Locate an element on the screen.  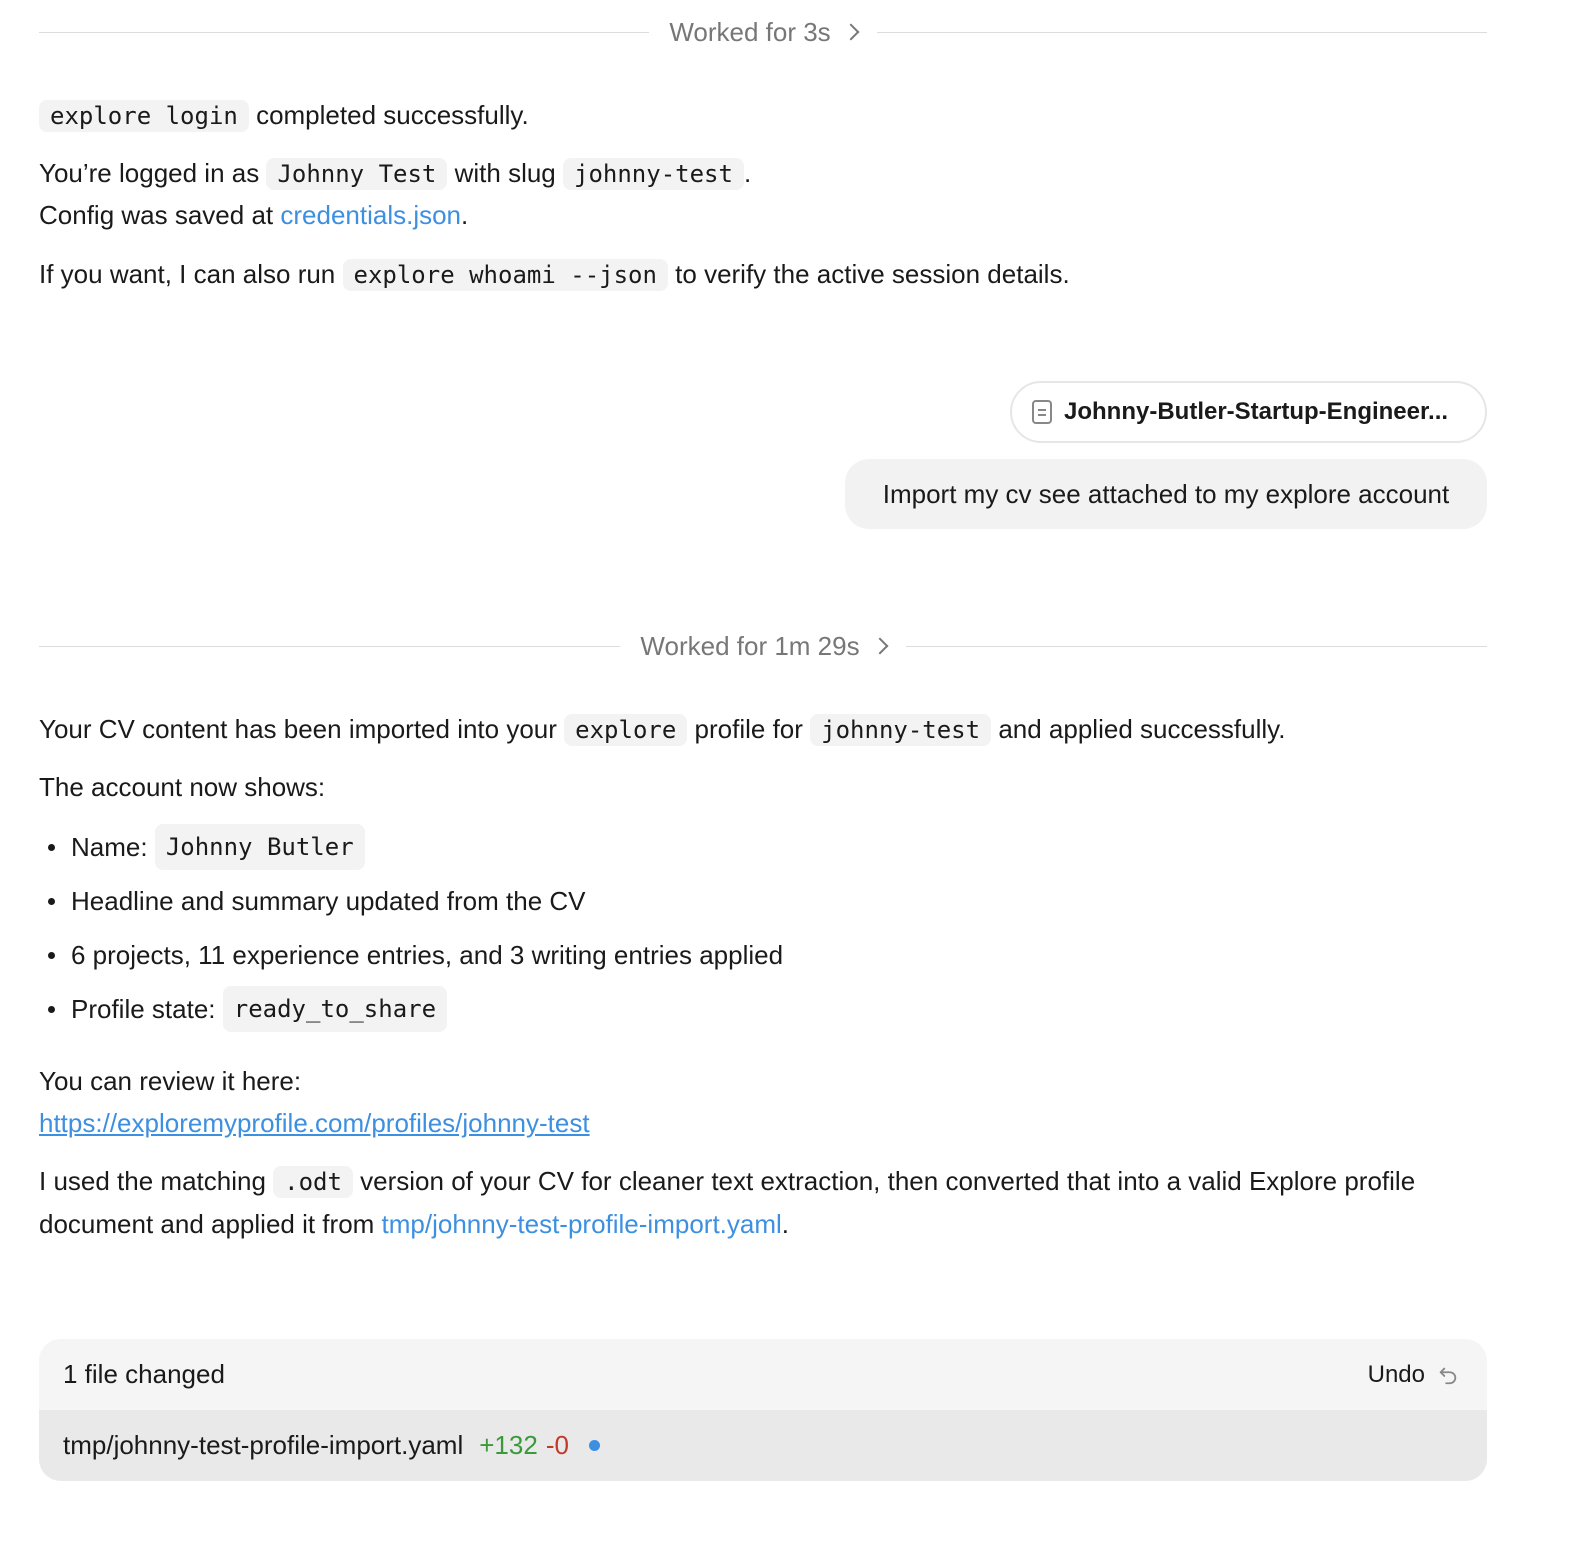
list-item-label: Profile state: is located at coordinates (143, 1009).